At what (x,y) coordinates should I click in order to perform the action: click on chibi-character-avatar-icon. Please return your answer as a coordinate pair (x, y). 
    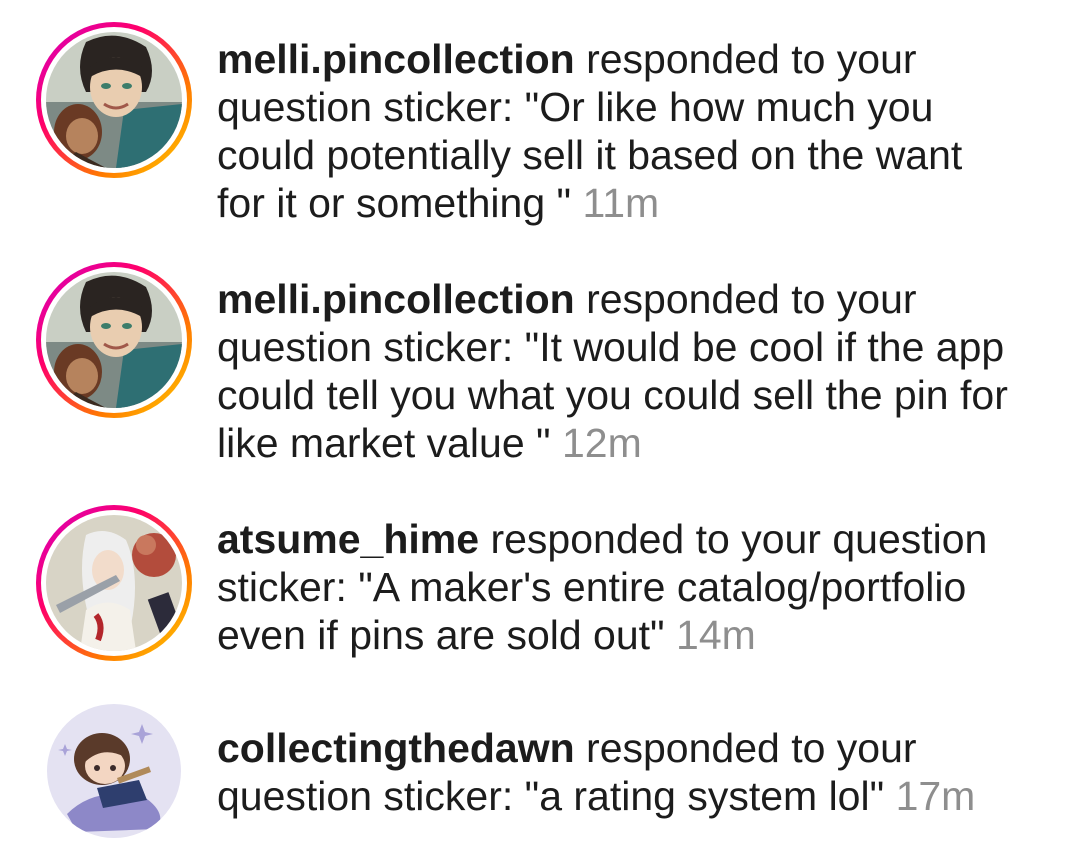
    Looking at the image, I should click on (114, 771).